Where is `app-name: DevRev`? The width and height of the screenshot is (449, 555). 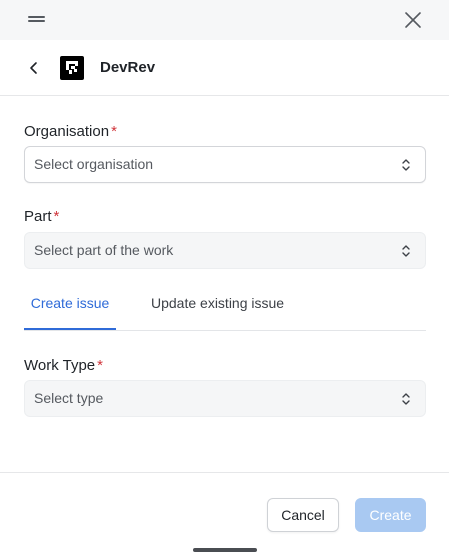 app-name: DevRev is located at coordinates (128, 67).